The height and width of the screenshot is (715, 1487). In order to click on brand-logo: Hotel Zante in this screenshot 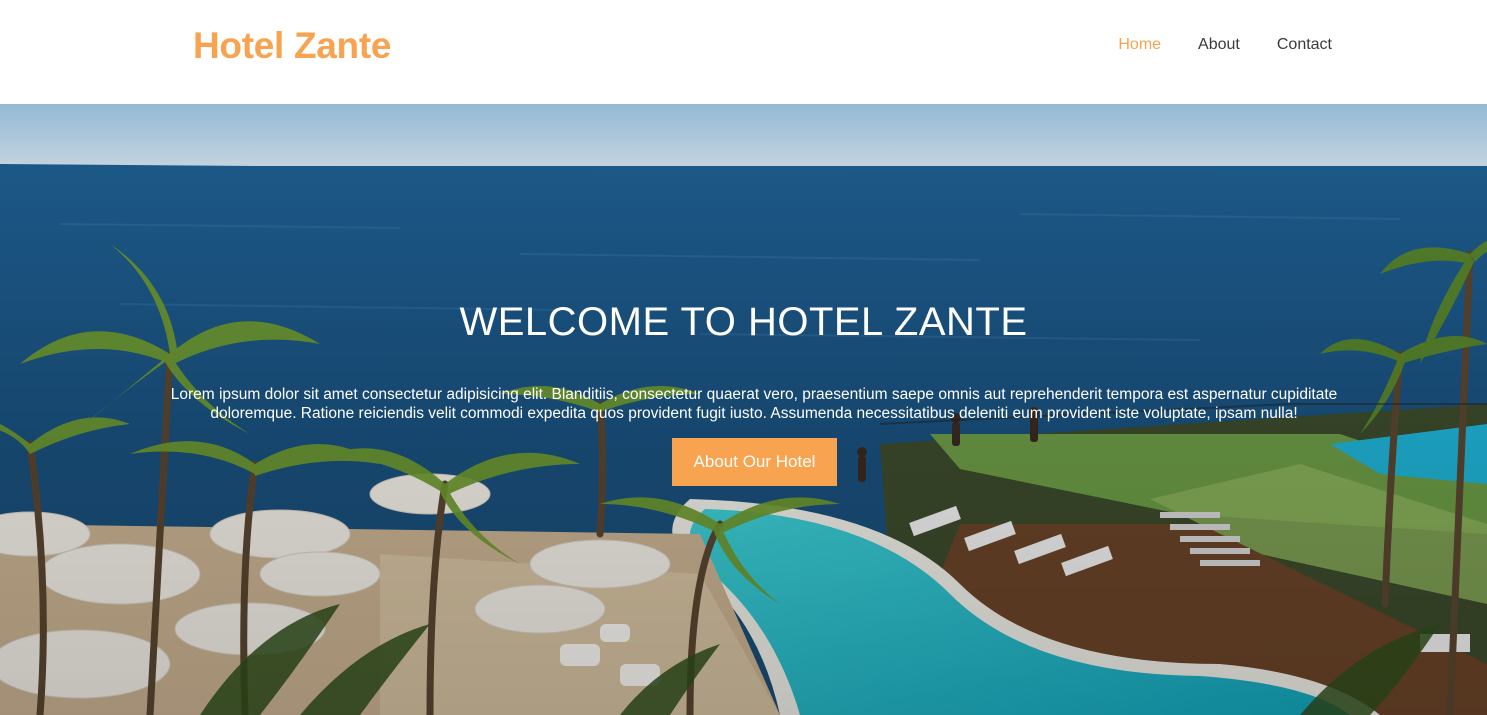, I will do `click(292, 46)`.